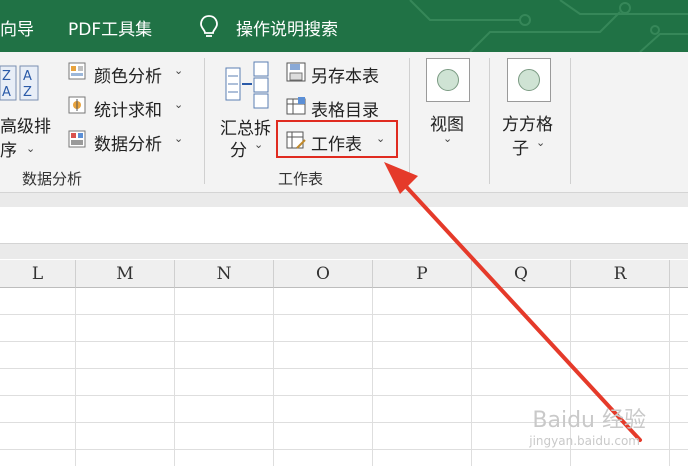 This screenshot has height=466, width=688. What do you see at coordinates (584, 441) in the screenshot?
I see `baidu-watermark-url: jingyan.baidu.com` at bounding box center [584, 441].